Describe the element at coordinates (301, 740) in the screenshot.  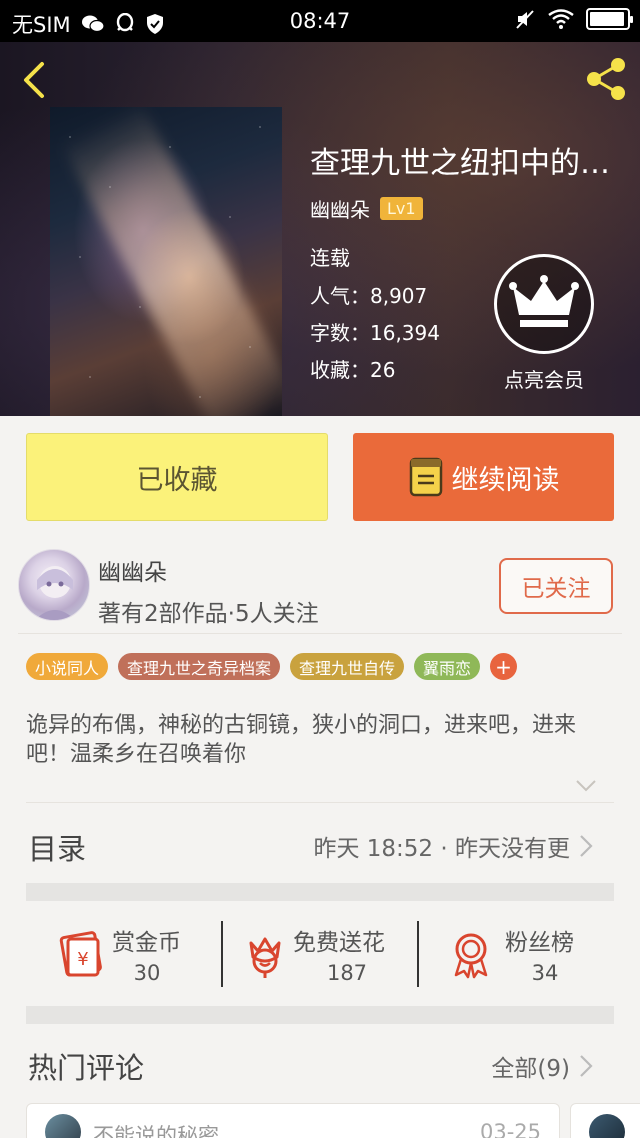
I see `book-synopsis: 诡异的布偶，神秘的古铜镜，狭小的洞口，进来吧，进来吧！温柔乡在召唤着你` at that location.